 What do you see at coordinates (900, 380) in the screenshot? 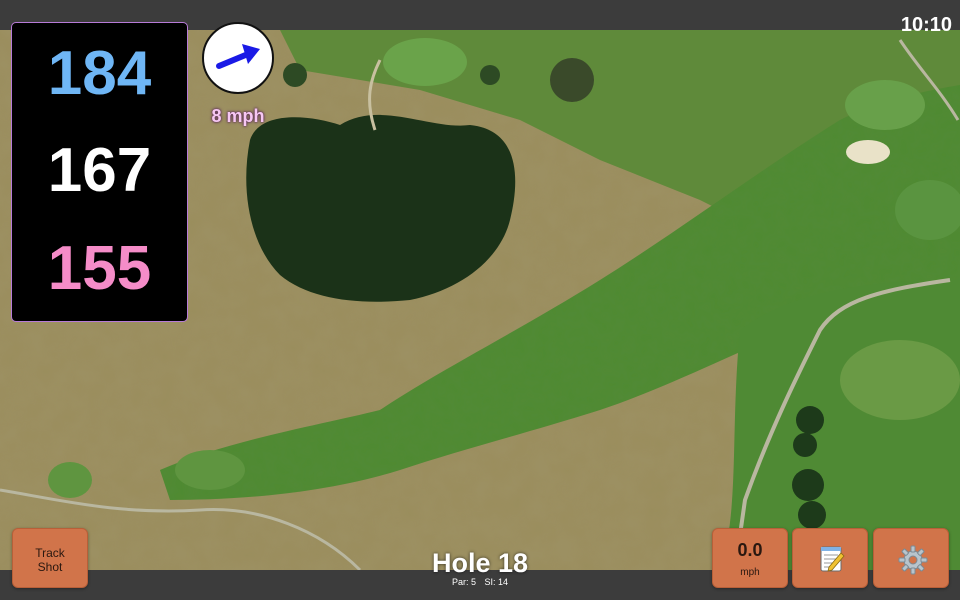
I see `putting-green` at bounding box center [900, 380].